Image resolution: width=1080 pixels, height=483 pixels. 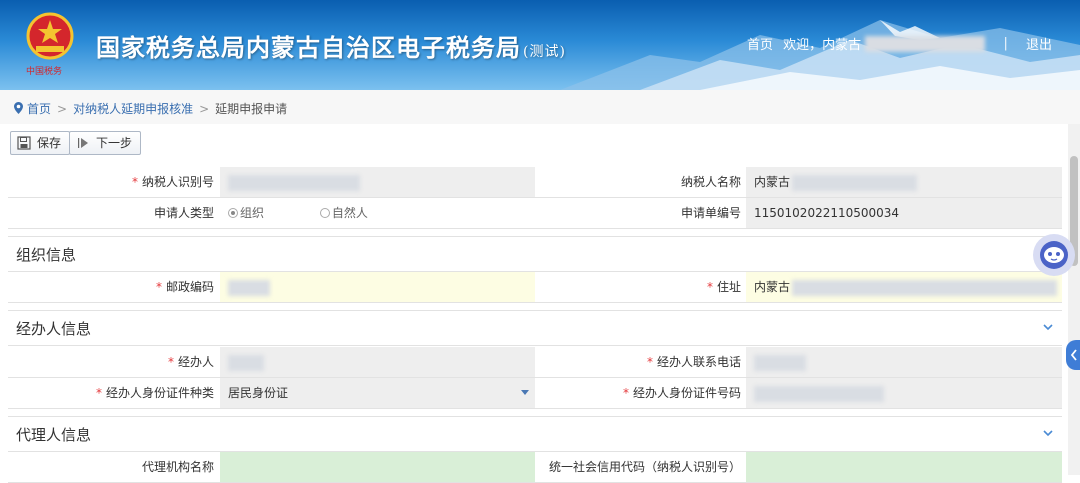 I want to click on location-pin-icon, so click(x=18, y=108).